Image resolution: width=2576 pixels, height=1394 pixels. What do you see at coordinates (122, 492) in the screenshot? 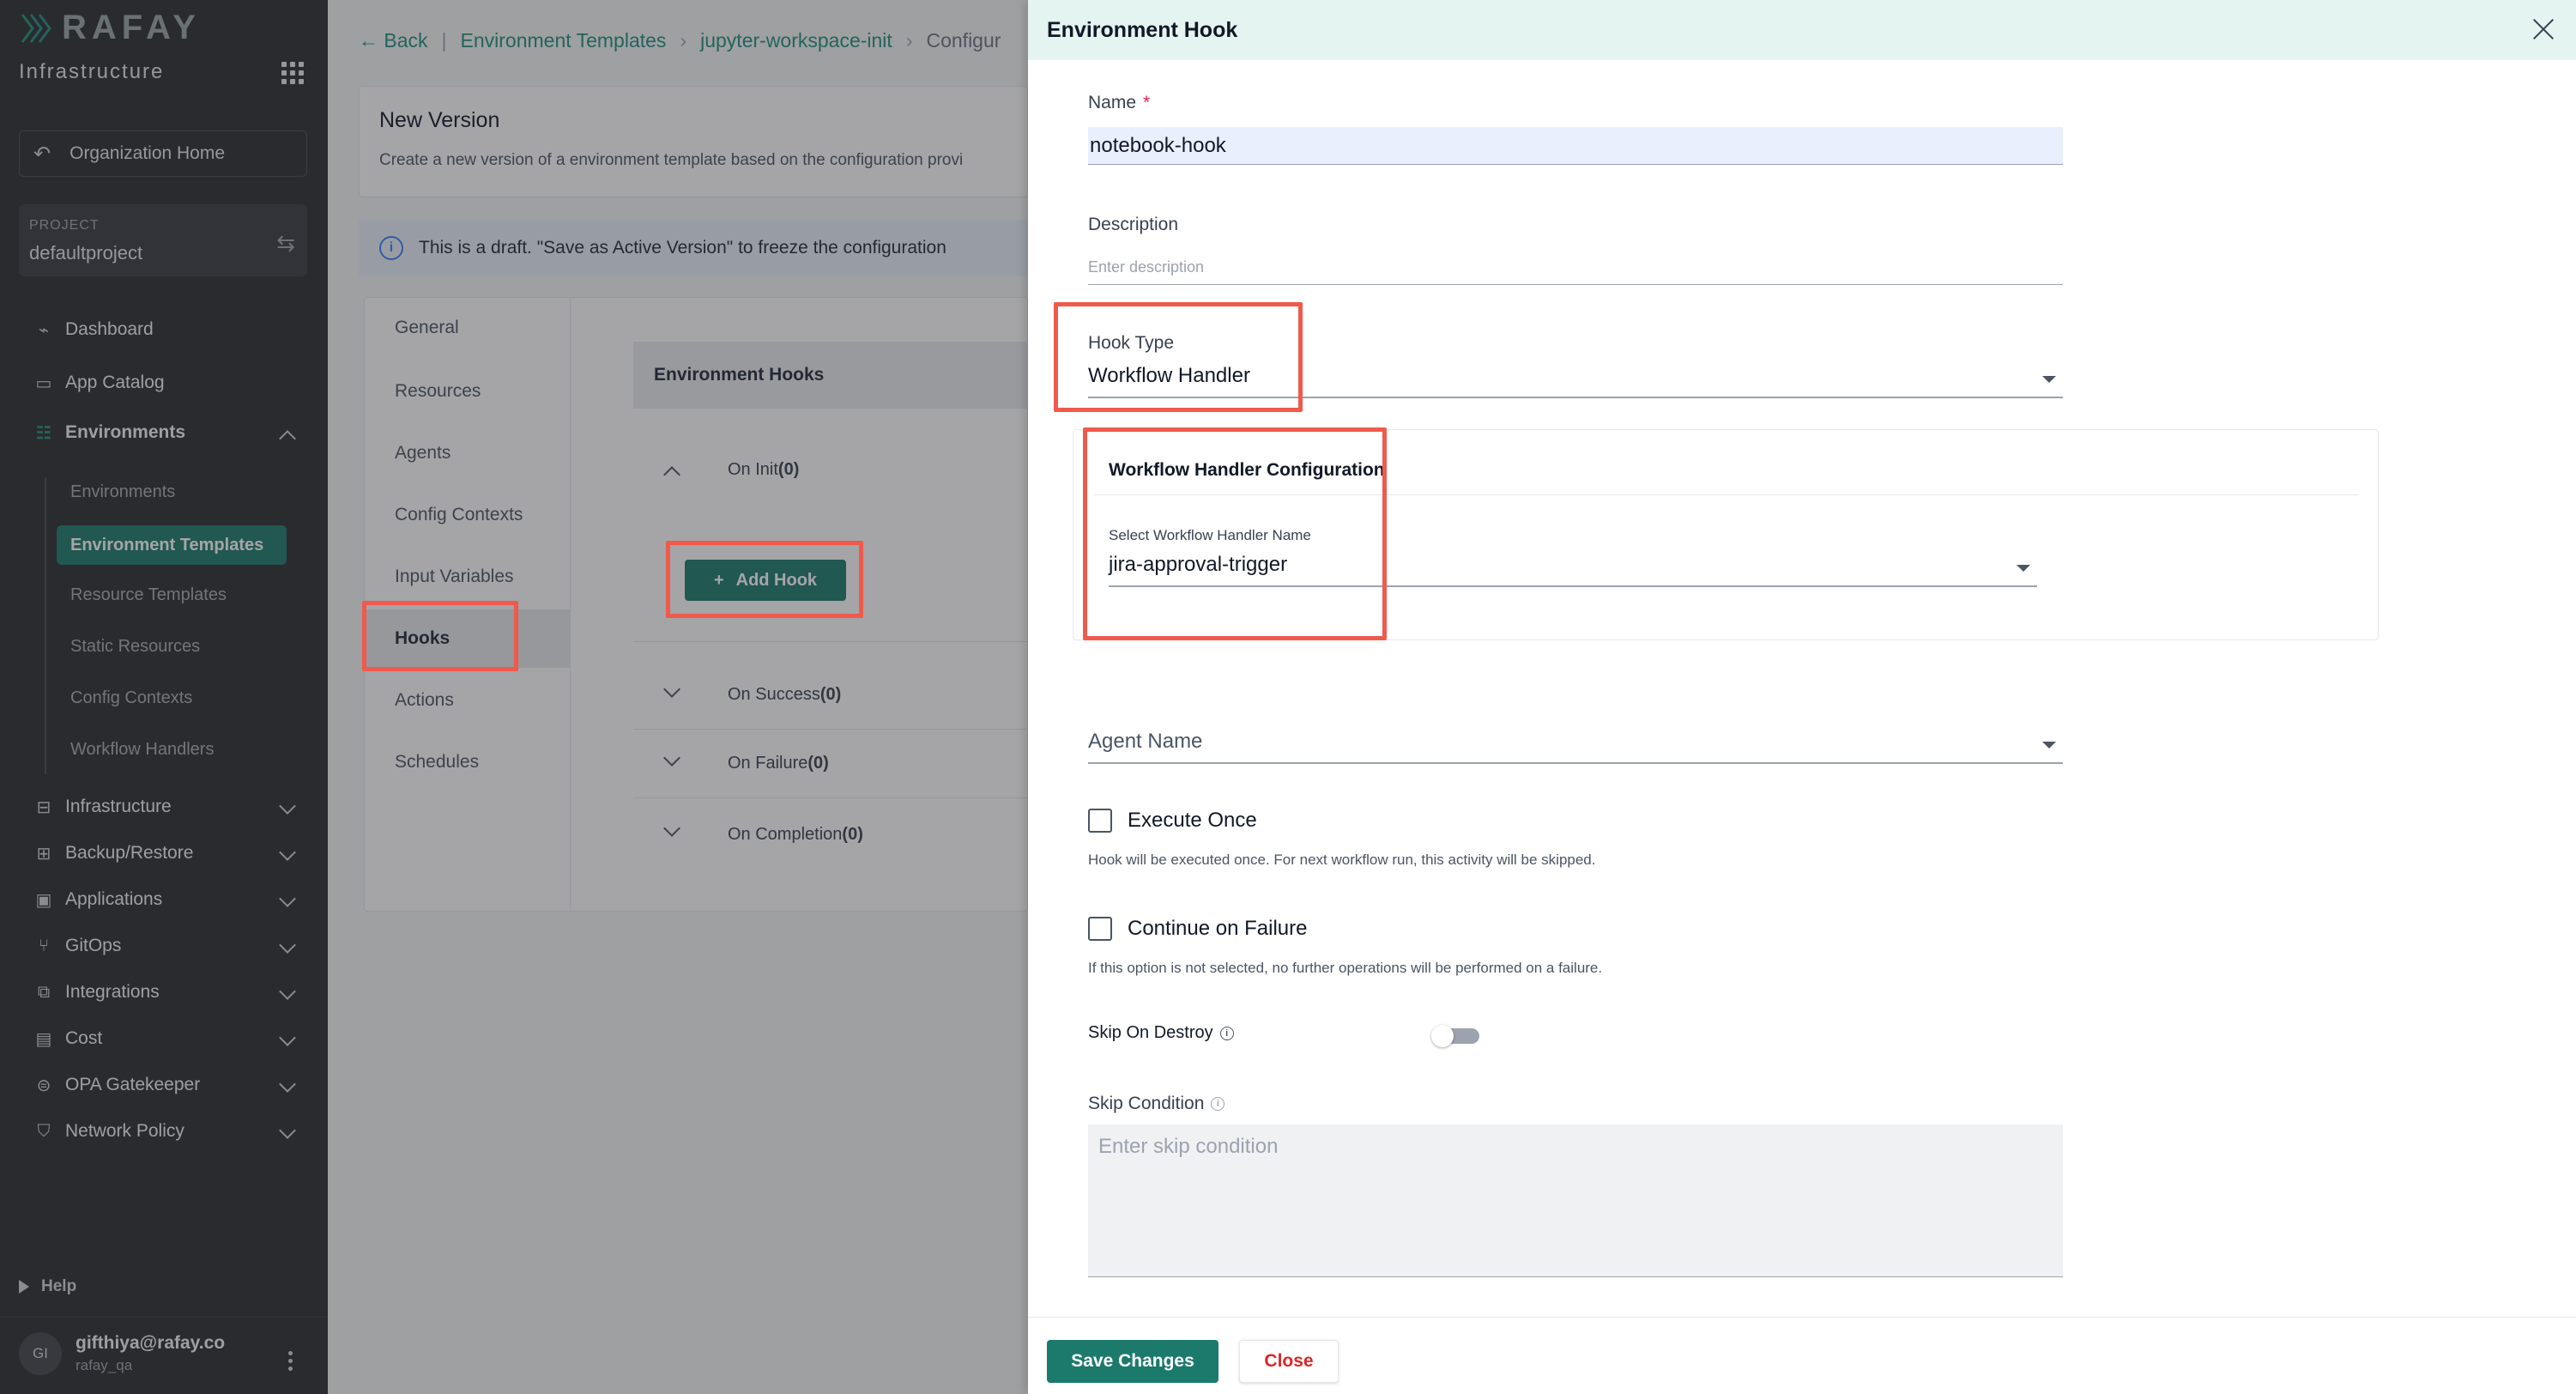
I see `sidebar-subitem-environments: Environments` at bounding box center [122, 492].